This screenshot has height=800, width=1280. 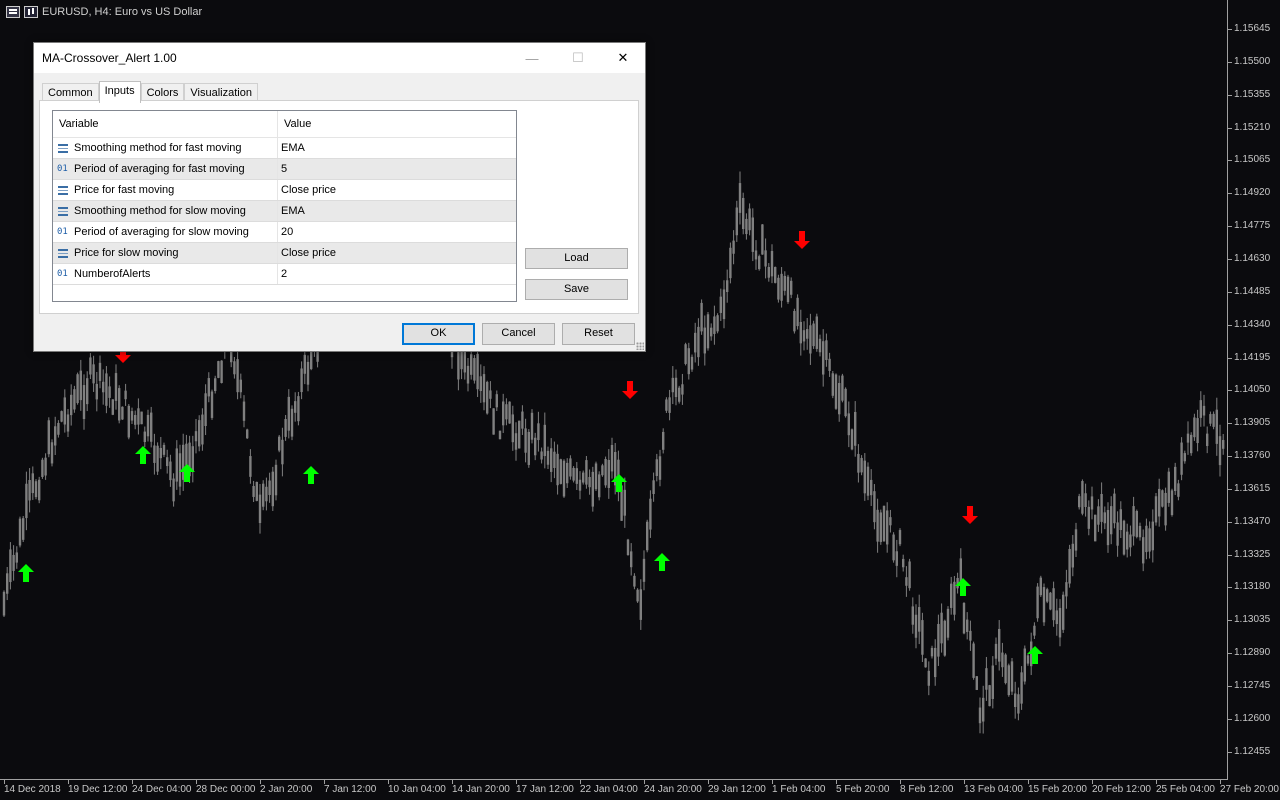 I want to click on value-cell: 5, so click(x=394, y=169).